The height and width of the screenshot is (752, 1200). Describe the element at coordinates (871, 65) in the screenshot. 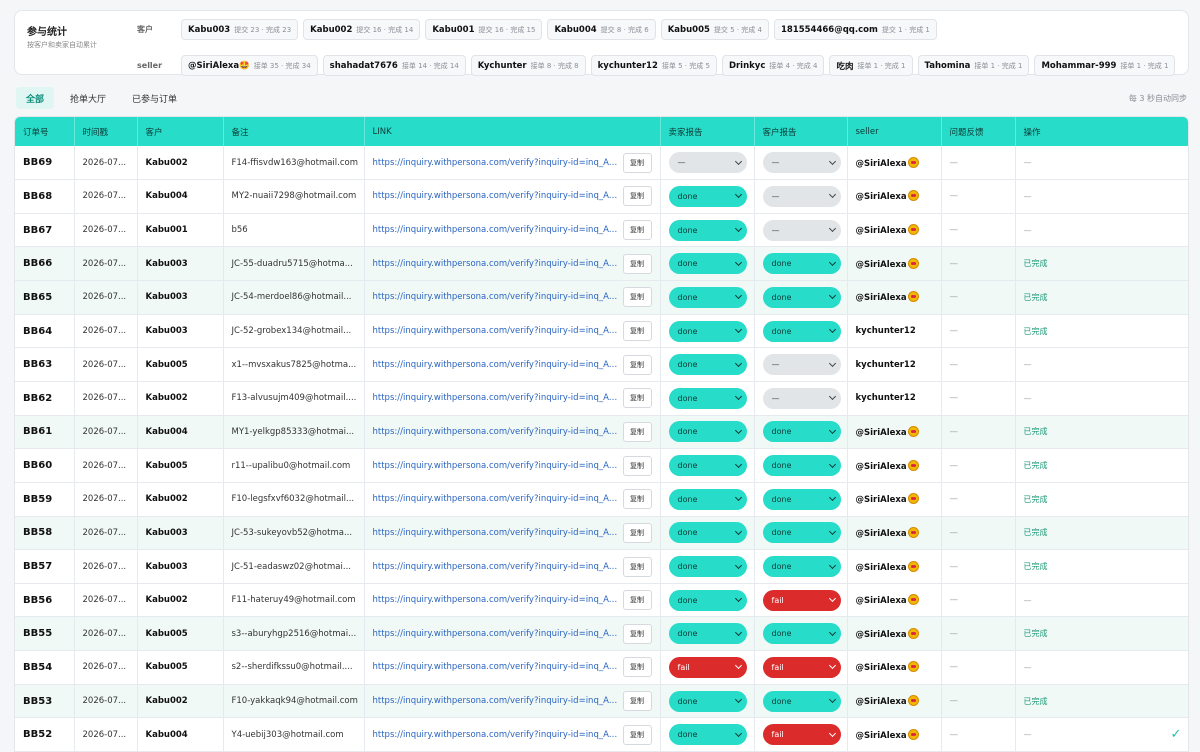

I see `seller-chip: 吃肉 接单 1 · 完成 1` at that location.